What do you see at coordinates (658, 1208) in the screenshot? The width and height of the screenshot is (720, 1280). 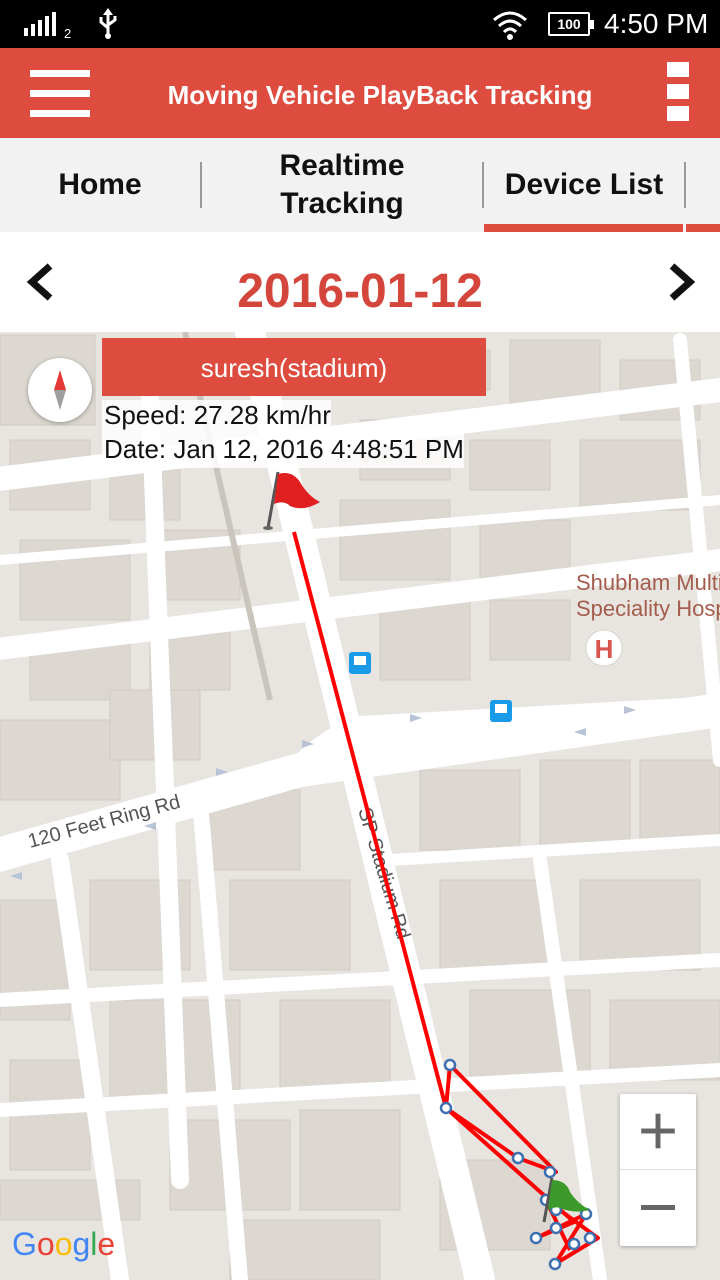 I see `minus-icon` at bounding box center [658, 1208].